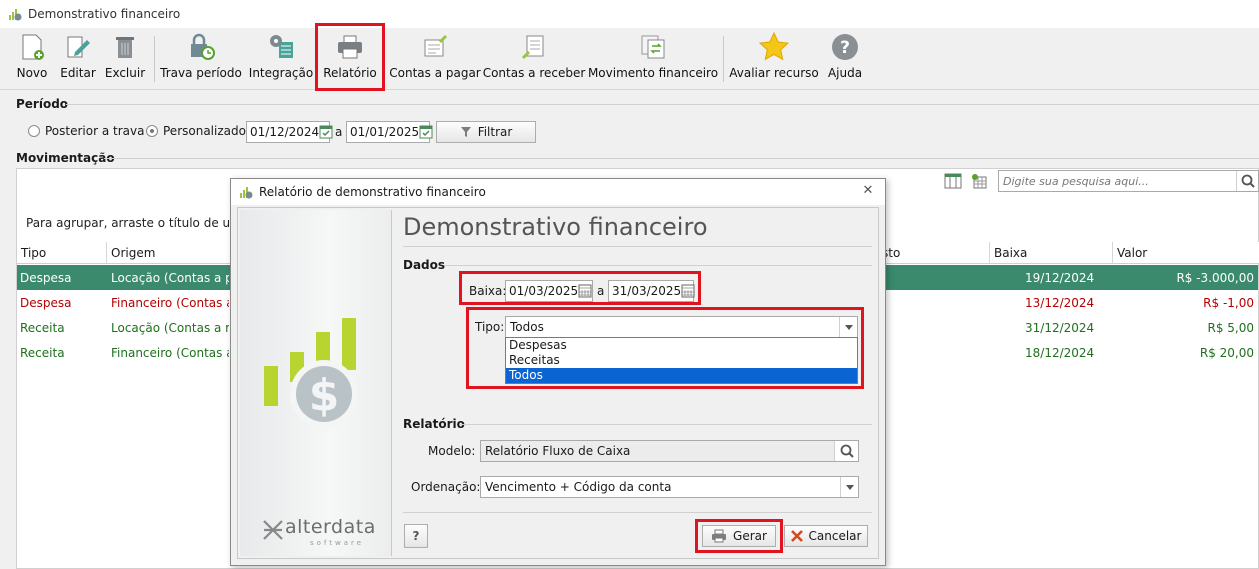  What do you see at coordinates (169, 253) in the screenshot?
I see `col-header-origem: Origem` at bounding box center [169, 253].